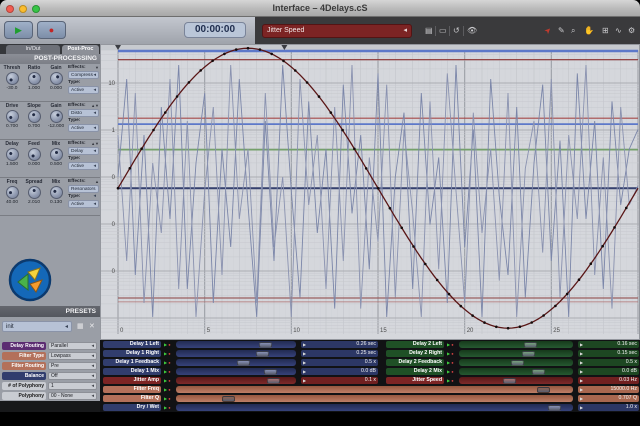  I want to click on slider-track-delay-2-left, so click(516, 344).